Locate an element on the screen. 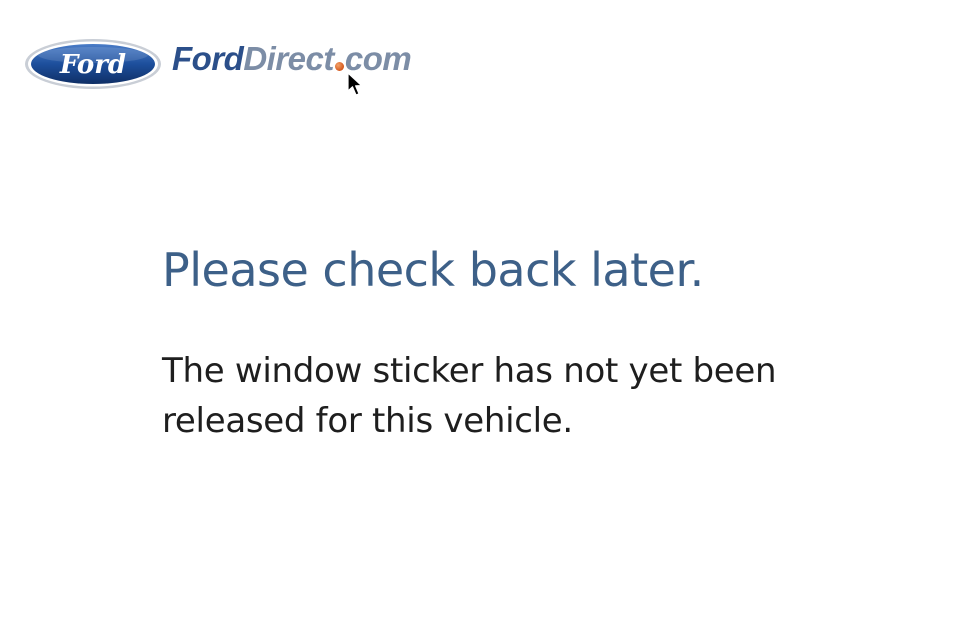 This screenshot has width=967, height=620. logo-dot-icon is located at coordinates (339, 66).